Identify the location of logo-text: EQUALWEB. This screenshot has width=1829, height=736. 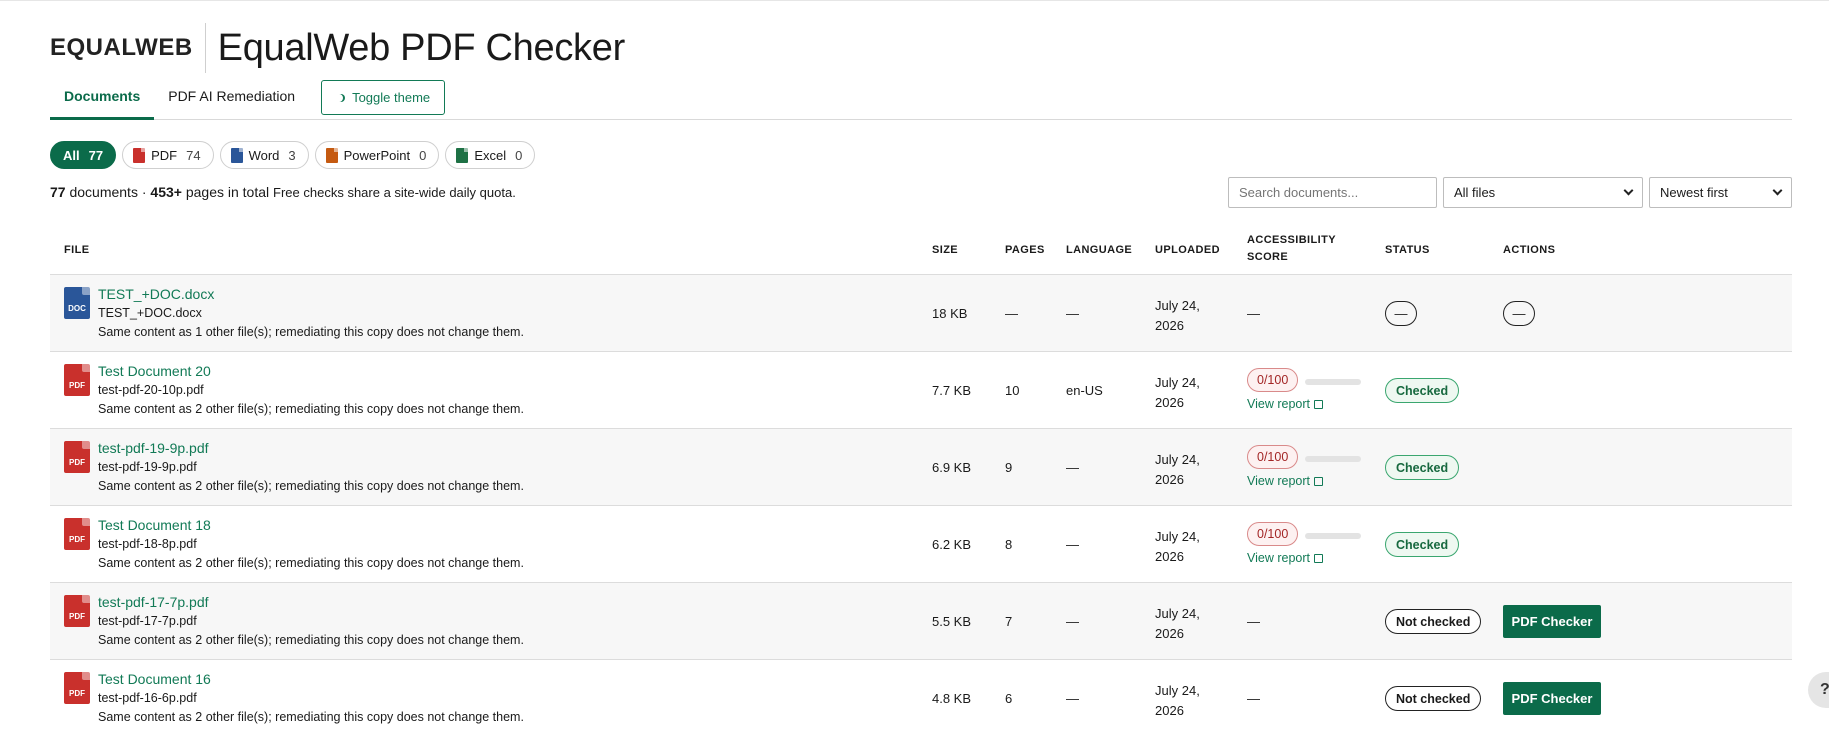
(121, 47).